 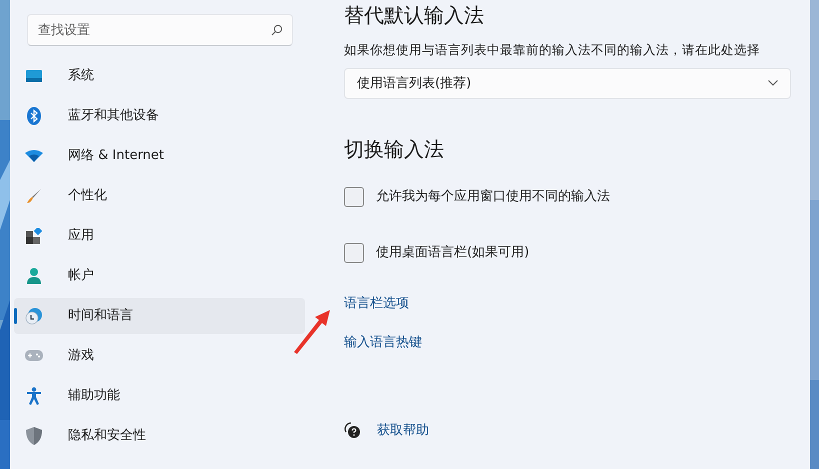 What do you see at coordinates (312, 331) in the screenshot?
I see `annotation-arrow` at bounding box center [312, 331].